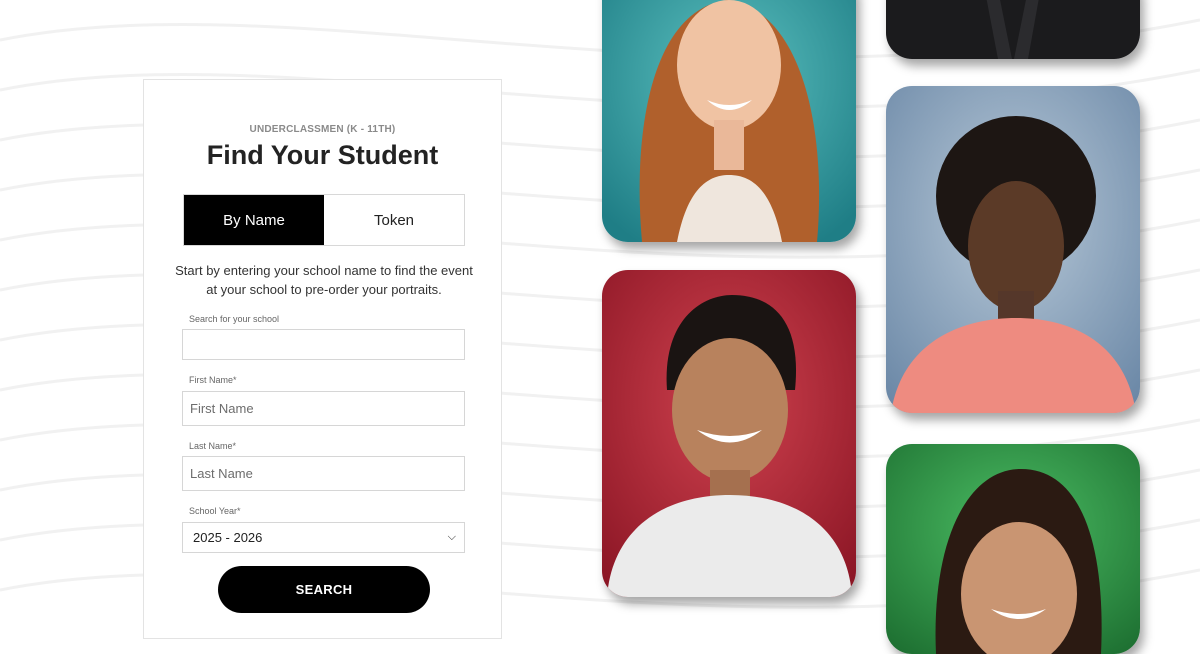  Describe the element at coordinates (324, 589) in the screenshot. I see `search-button: SEARCH` at that location.